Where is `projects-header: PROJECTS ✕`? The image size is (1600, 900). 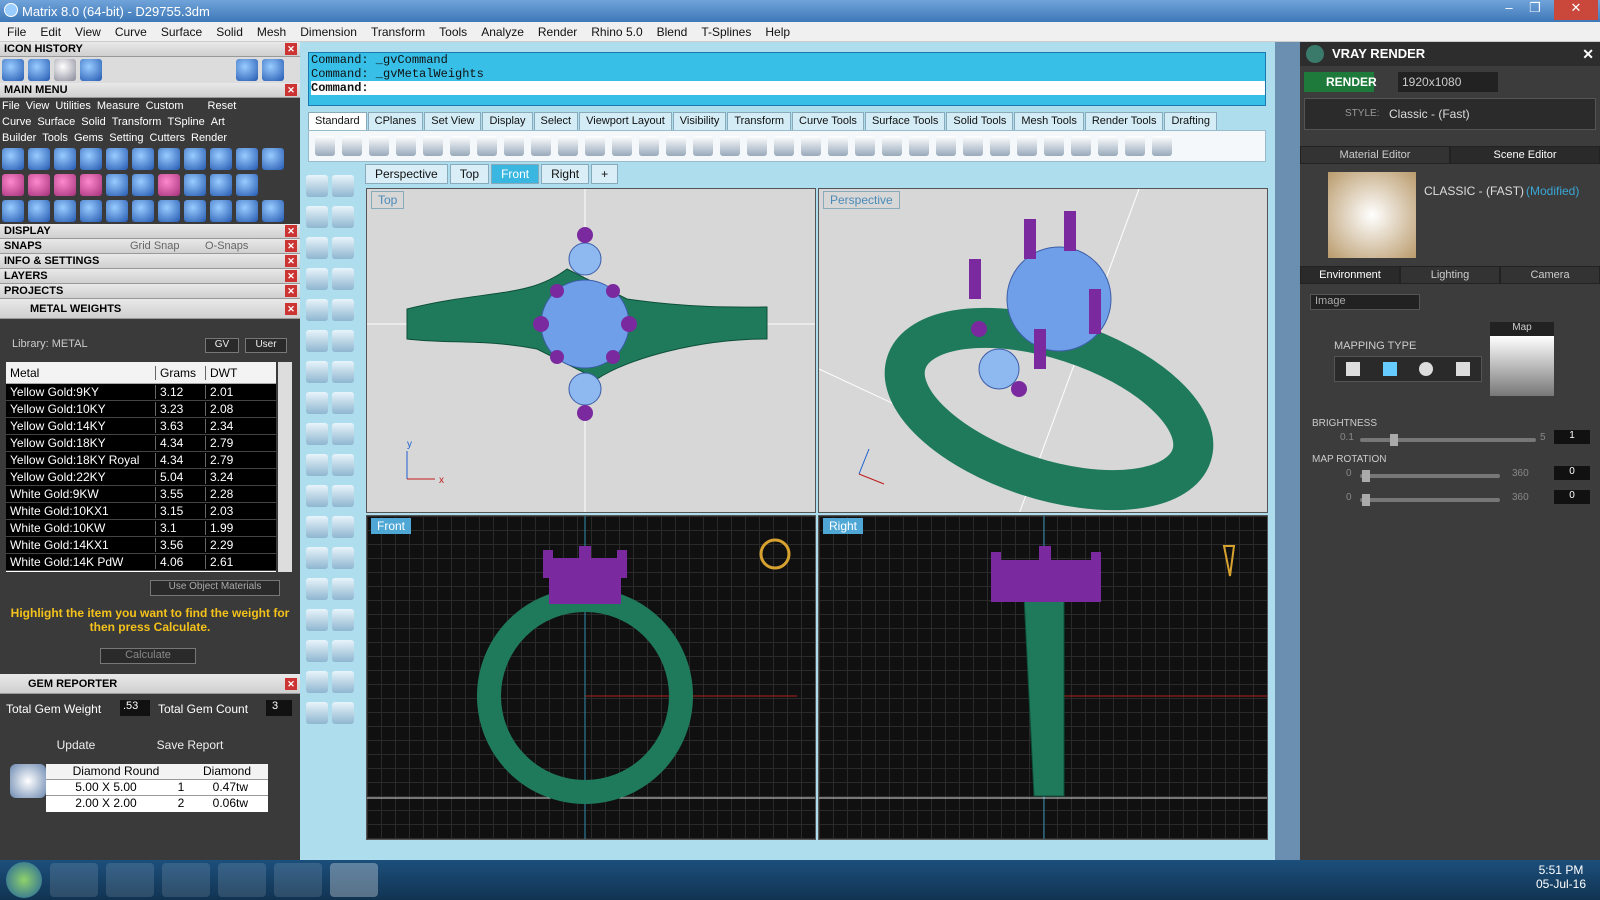 projects-header: PROJECTS ✕ is located at coordinates (150, 291).